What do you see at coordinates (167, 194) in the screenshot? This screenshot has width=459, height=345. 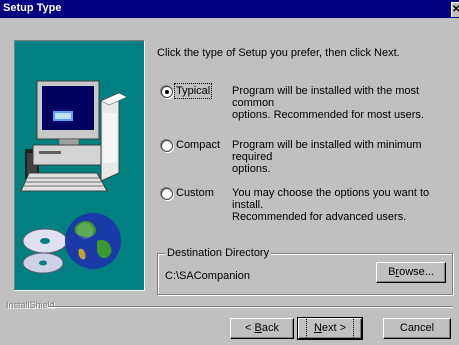 I see `radio-custom` at bounding box center [167, 194].